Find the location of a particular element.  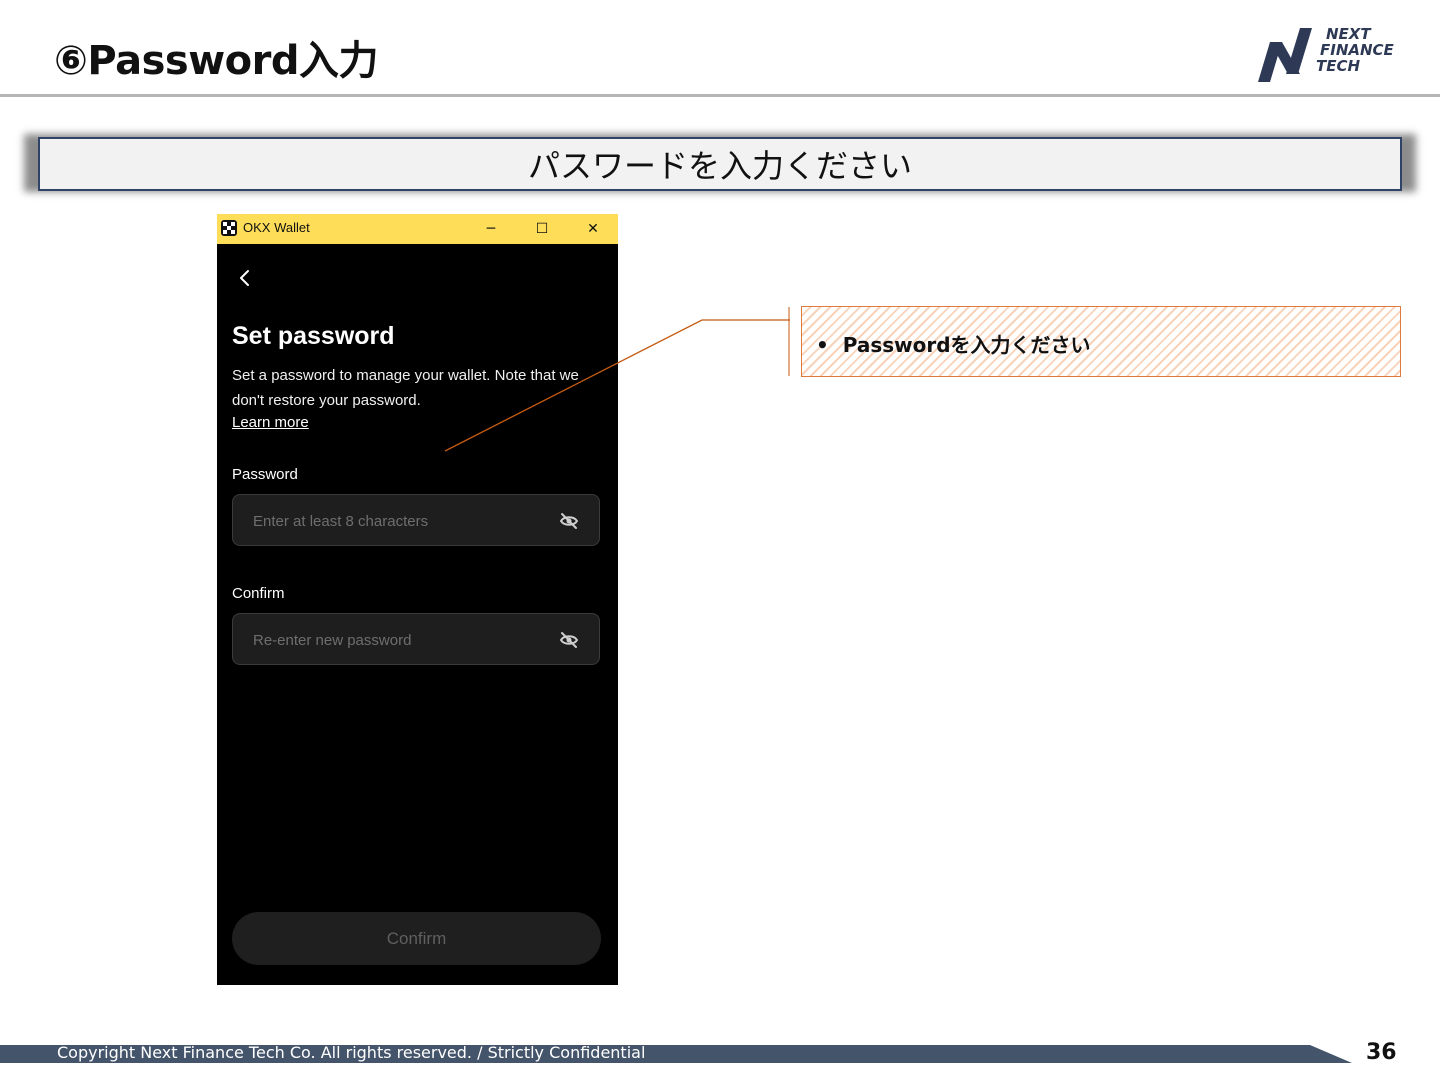

okx-logo-icon is located at coordinates (229, 228).